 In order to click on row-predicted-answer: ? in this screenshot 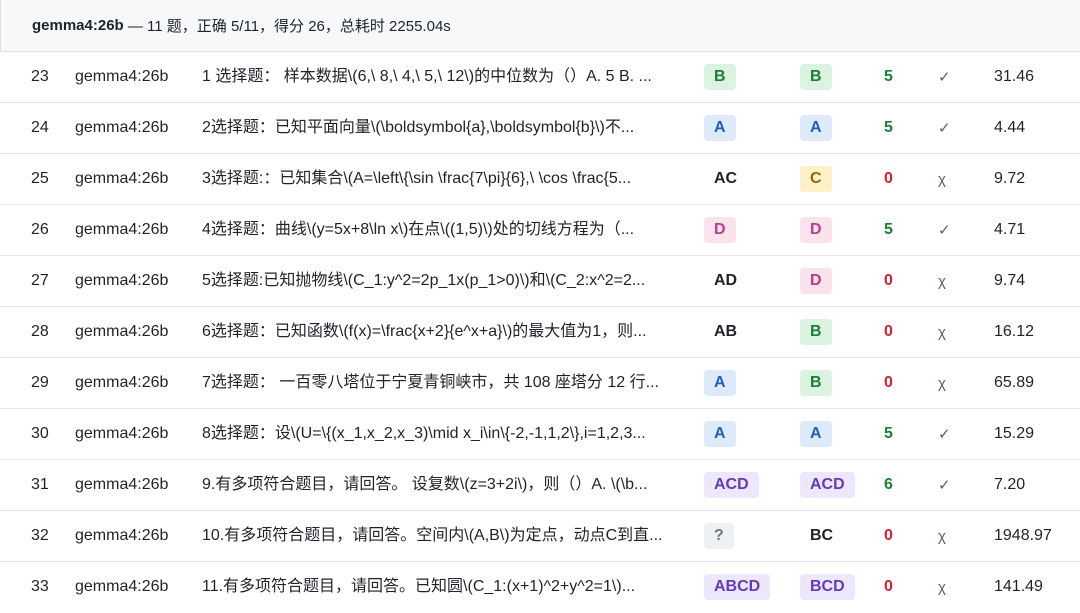, I will do `click(744, 536)`.